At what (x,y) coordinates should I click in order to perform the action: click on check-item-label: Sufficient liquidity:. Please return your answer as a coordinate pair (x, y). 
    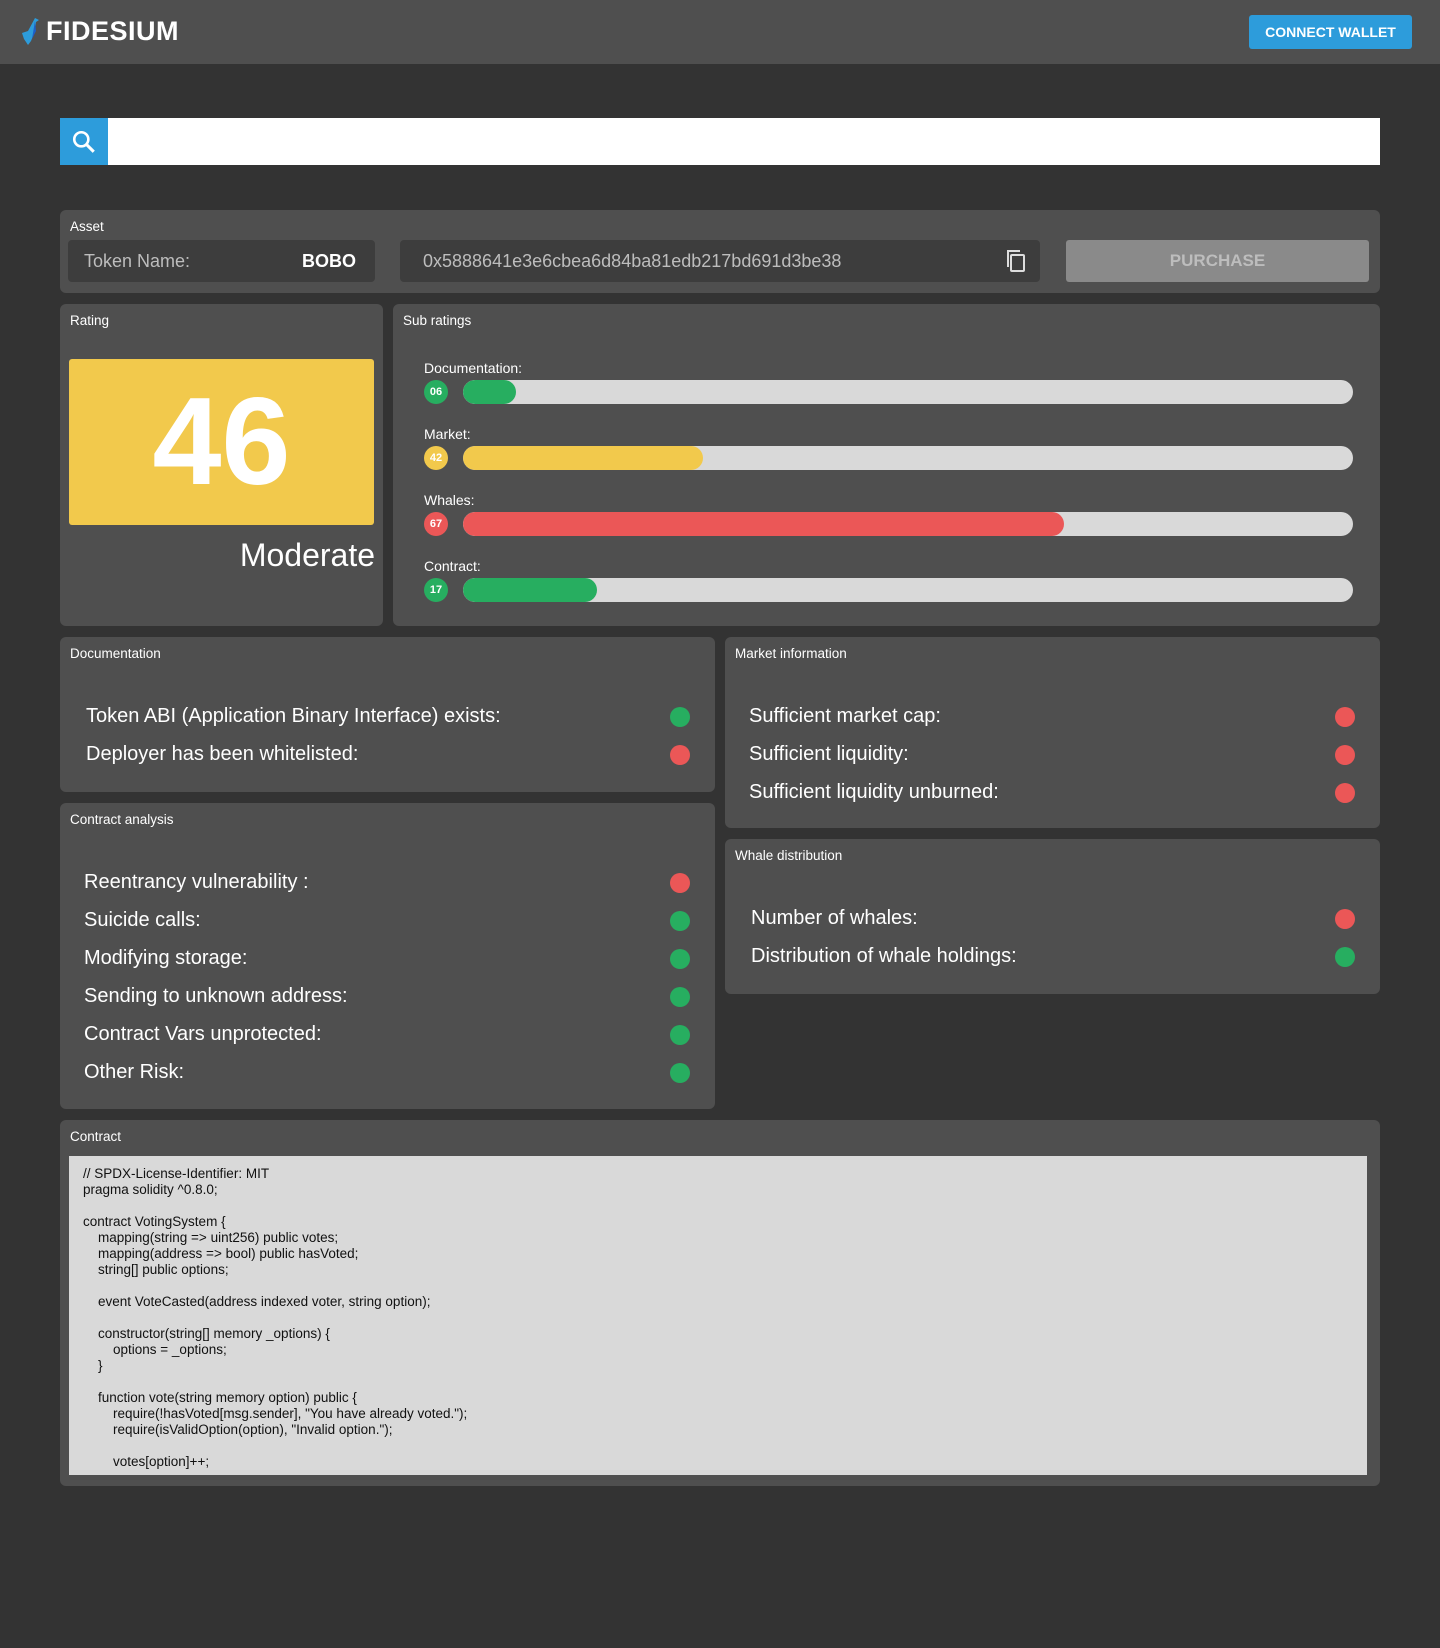
    Looking at the image, I should click on (829, 754).